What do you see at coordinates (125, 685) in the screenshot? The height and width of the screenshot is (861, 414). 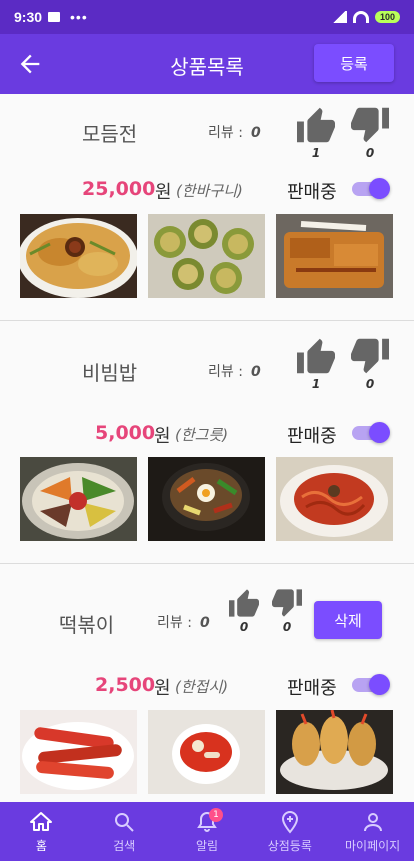 I see `price-value: 2,500` at bounding box center [125, 685].